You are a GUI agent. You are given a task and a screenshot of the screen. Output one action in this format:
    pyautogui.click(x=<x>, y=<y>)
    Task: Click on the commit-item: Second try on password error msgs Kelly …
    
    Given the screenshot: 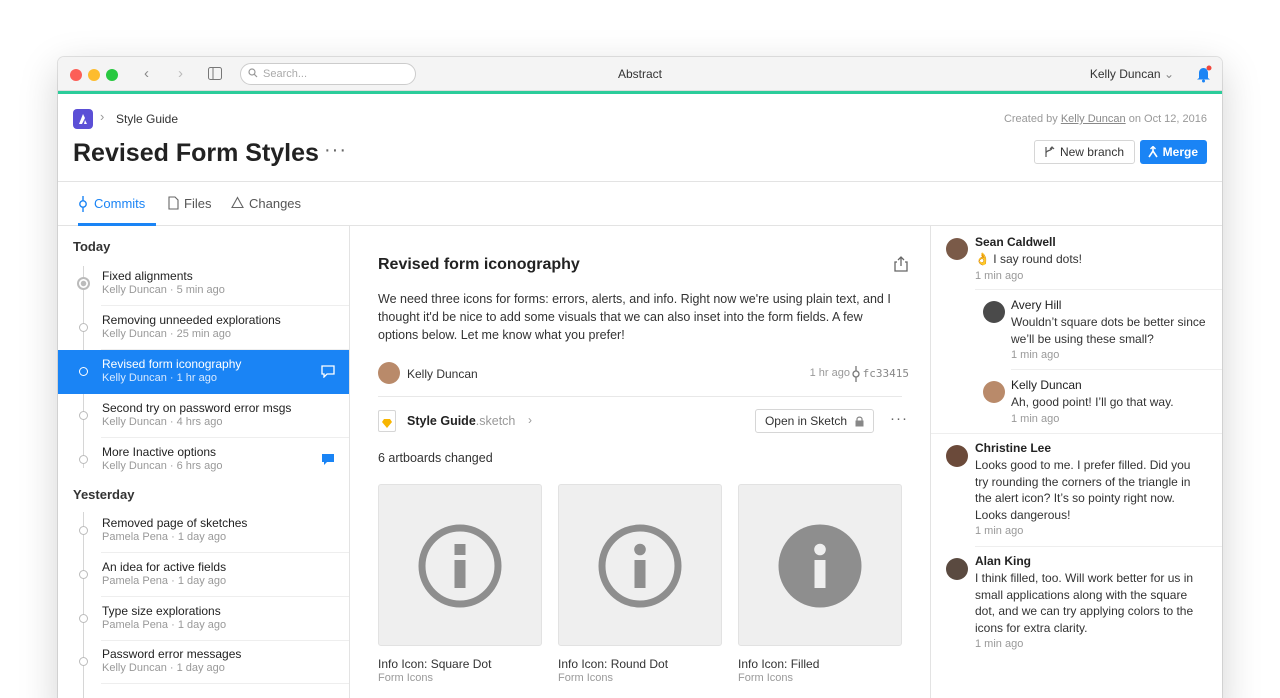 What is the action you would take?
    pyautogui.click(x=203, y=416)
    